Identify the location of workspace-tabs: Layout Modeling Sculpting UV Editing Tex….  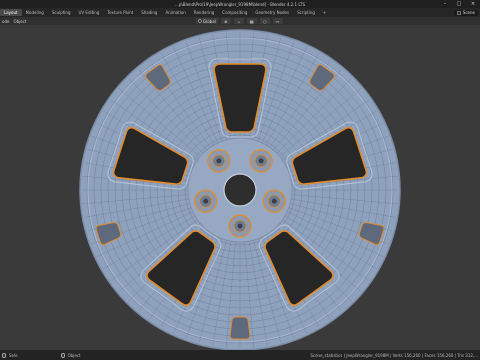
(240, 12).